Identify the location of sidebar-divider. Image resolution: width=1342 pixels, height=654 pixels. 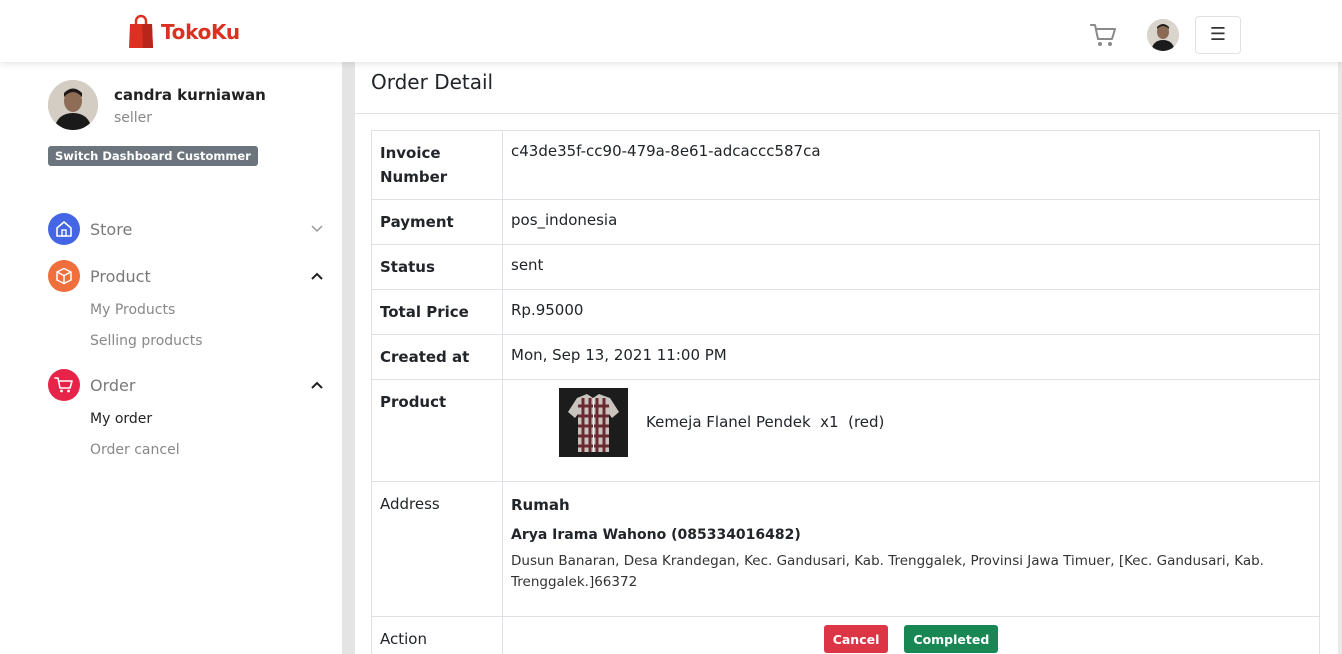
(348, 358).